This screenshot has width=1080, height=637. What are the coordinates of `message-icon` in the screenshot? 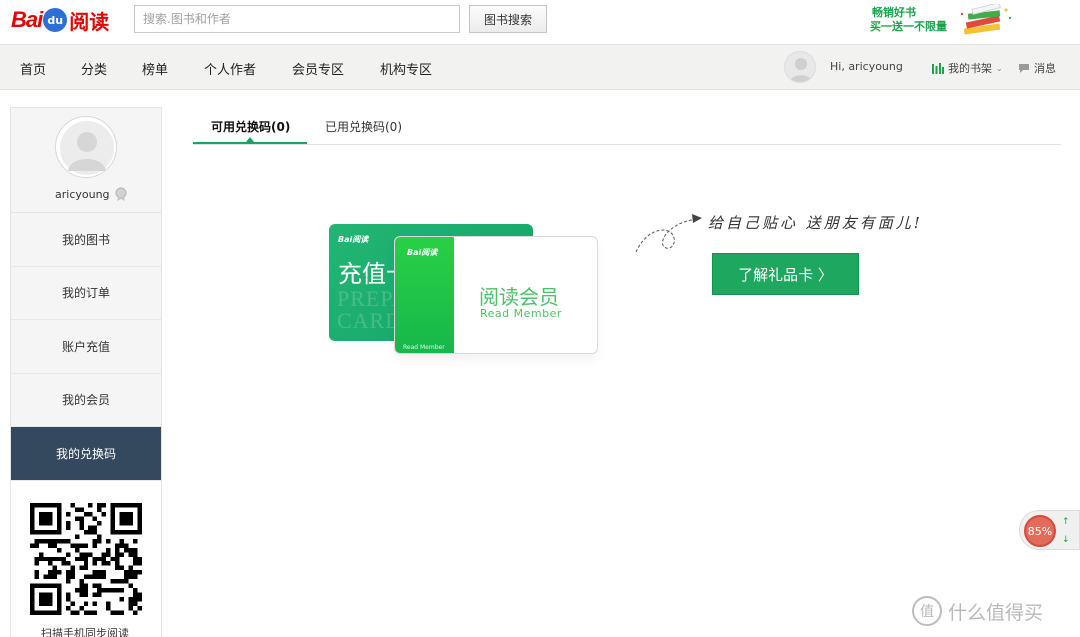 It's located at (1024, 68).